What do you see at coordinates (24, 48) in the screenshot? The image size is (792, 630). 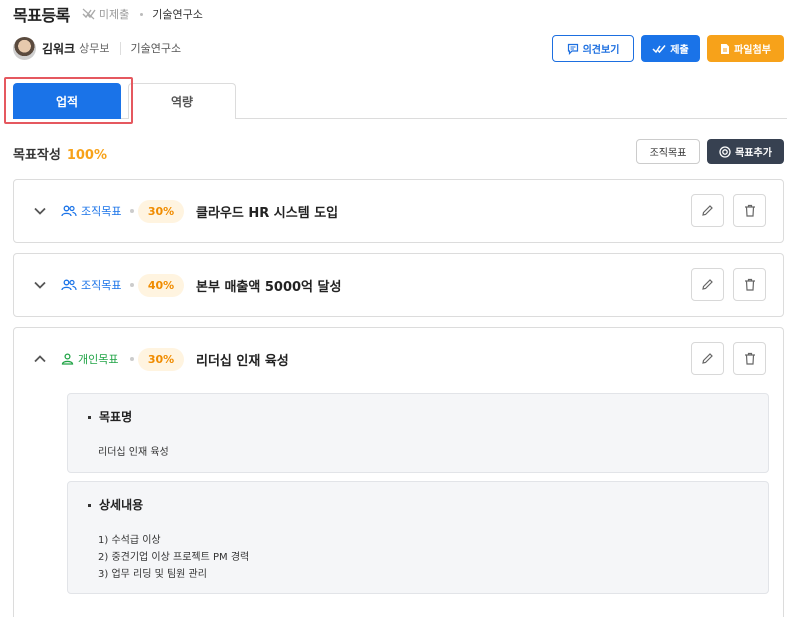 I see `avatar` at bounding box center [24, 48].